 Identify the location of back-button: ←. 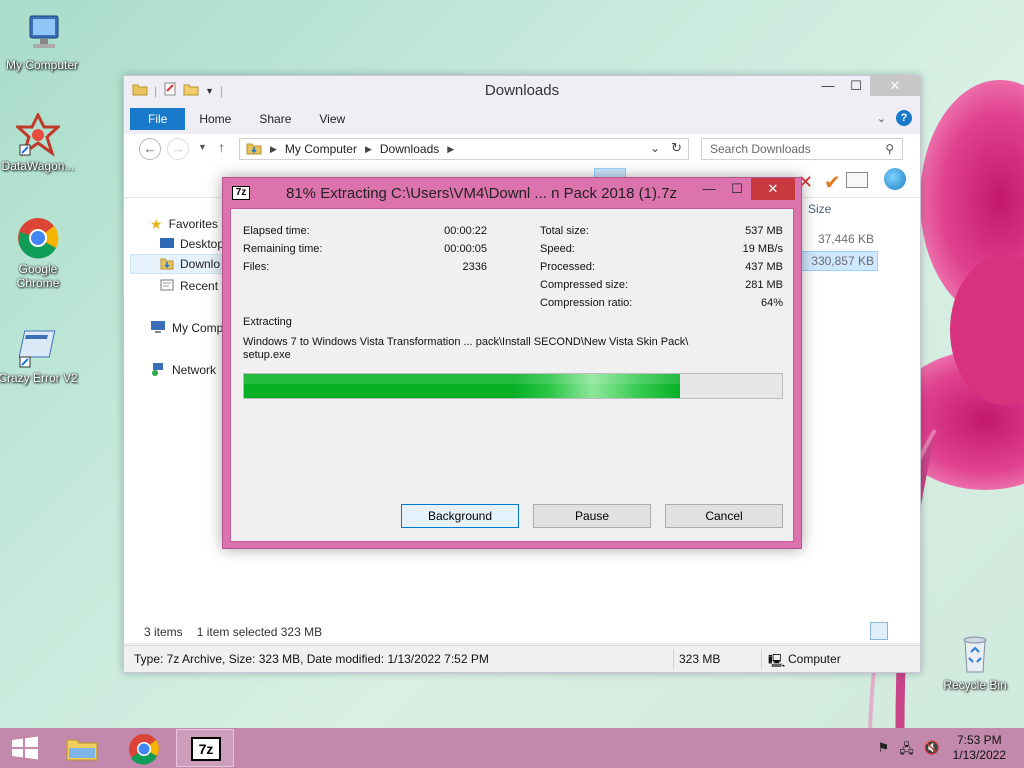
(150, 149).